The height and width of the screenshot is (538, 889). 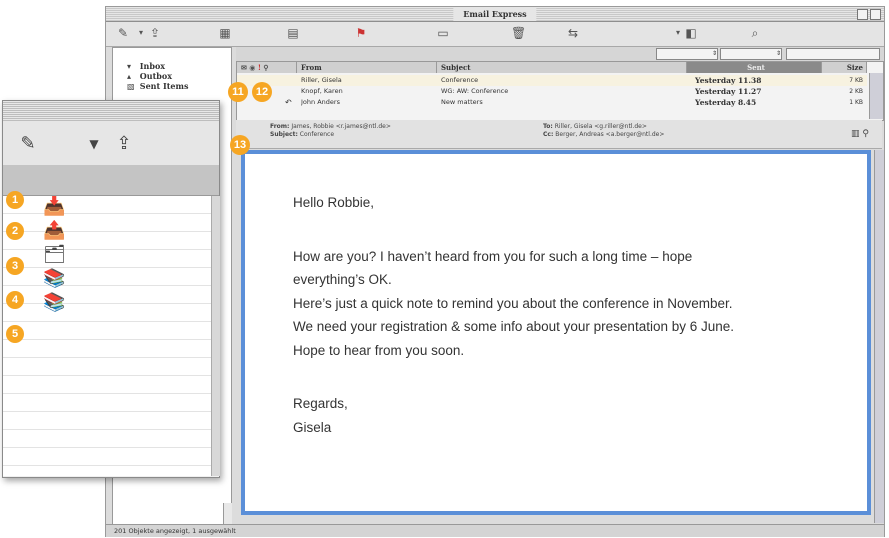 I want to click on window-buttons, so click(x=868, y=16).